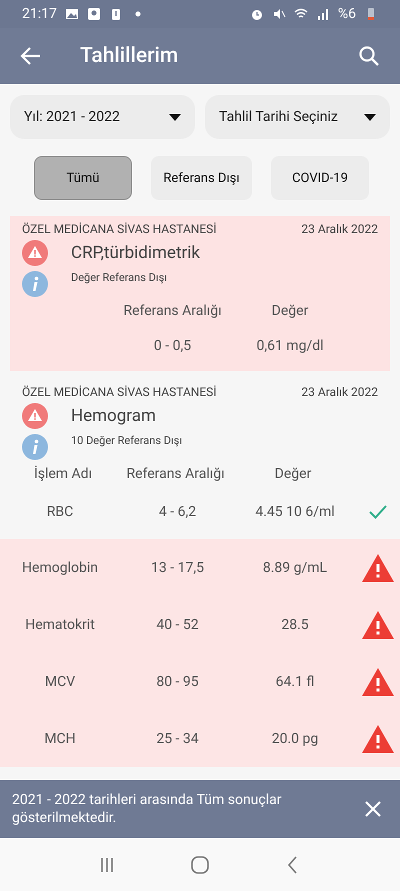  What do you see at coordinates (347, 14) in the screenshot?
I see `battery-percent: %6` at bounding box center [347, 14].